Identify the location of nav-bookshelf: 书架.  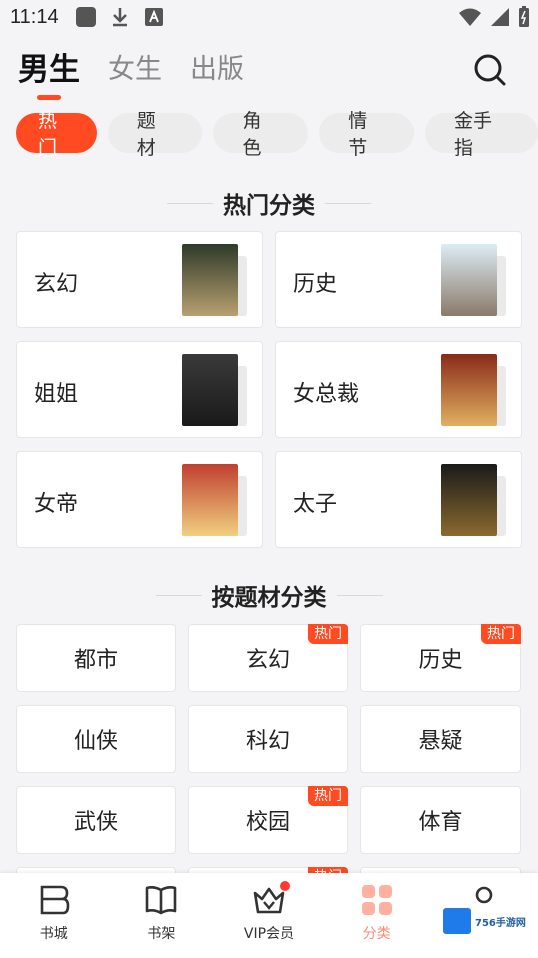
(162, 915).